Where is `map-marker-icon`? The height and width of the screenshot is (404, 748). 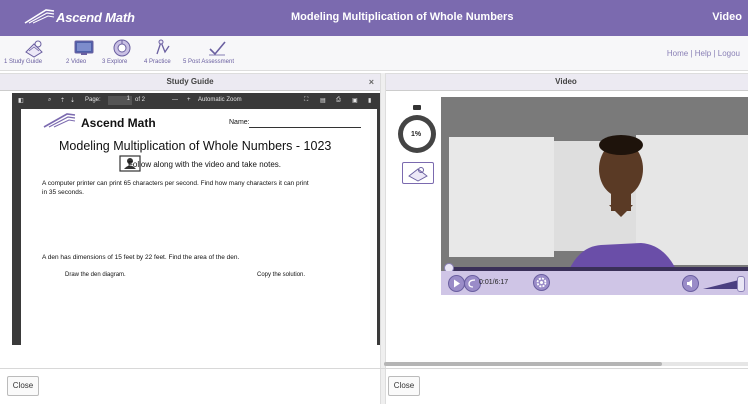 map-marker-icon is located at coordinates (418, 174).